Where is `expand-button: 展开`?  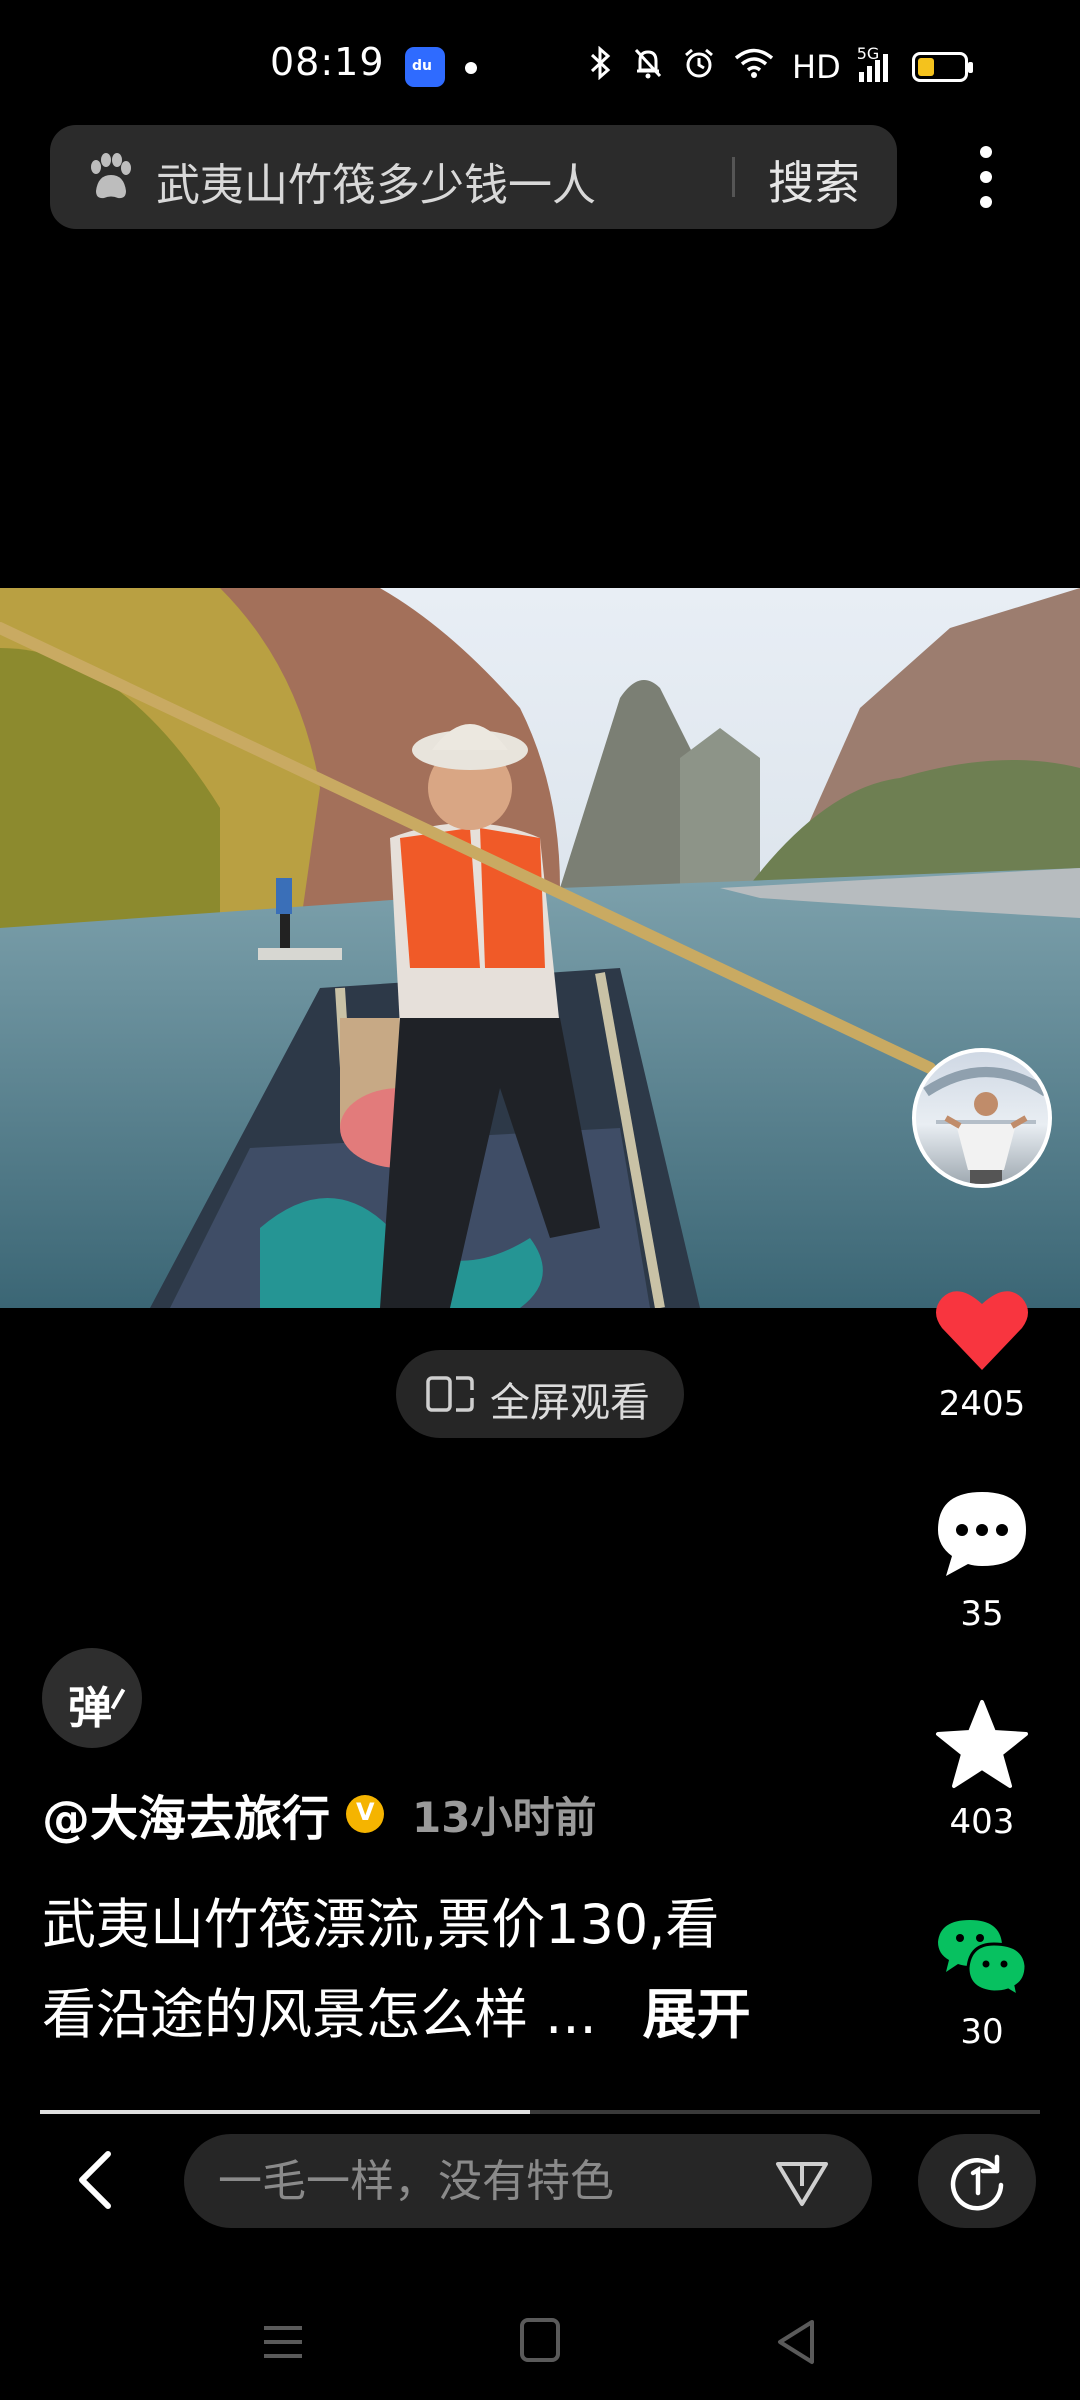 expand-button: 展开 is located at coordinates (697, 2014).